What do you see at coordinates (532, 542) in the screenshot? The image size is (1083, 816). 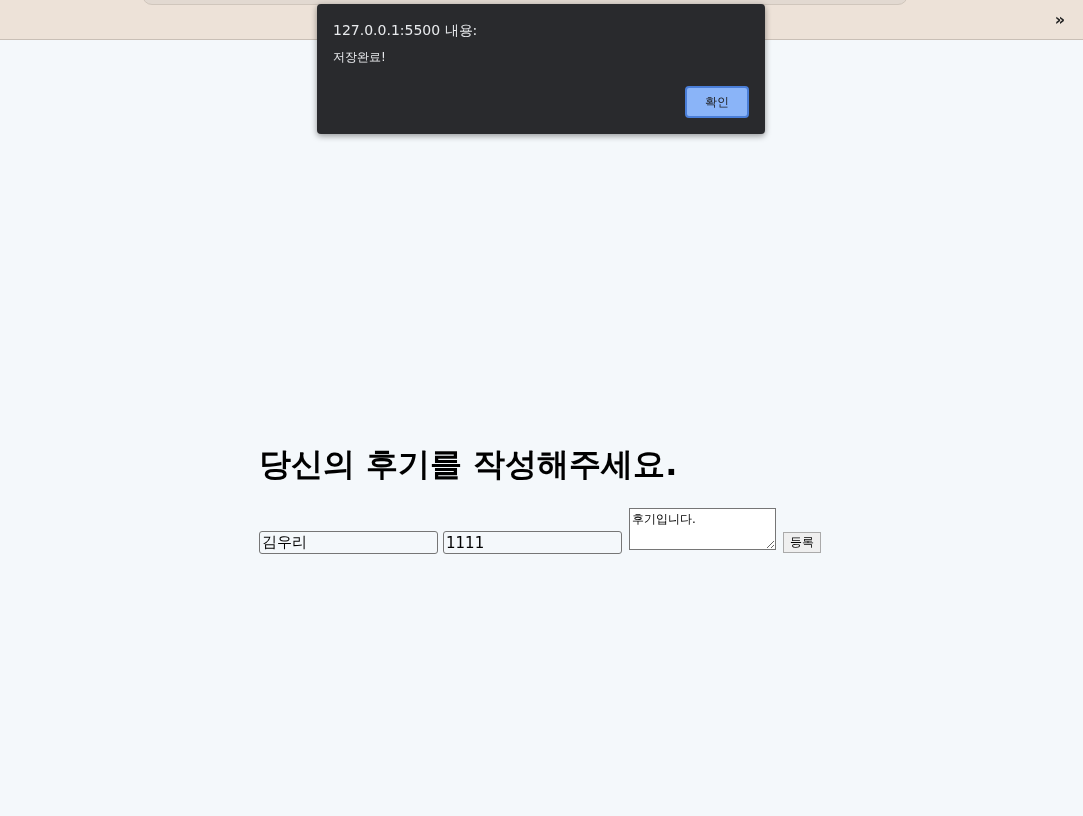 I see `password-field: 1111` at bounding box center [532, 542].